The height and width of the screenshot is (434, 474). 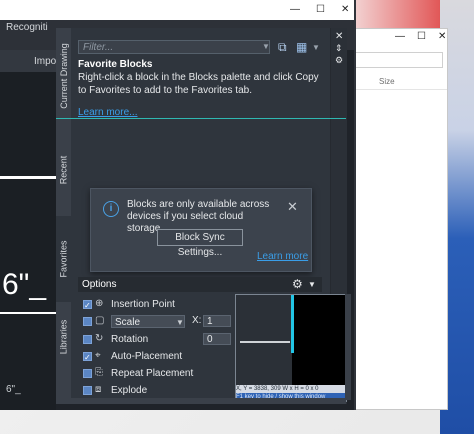 I want to click on options-chevron-down-icon: ▼, so click(x=312, y=284).